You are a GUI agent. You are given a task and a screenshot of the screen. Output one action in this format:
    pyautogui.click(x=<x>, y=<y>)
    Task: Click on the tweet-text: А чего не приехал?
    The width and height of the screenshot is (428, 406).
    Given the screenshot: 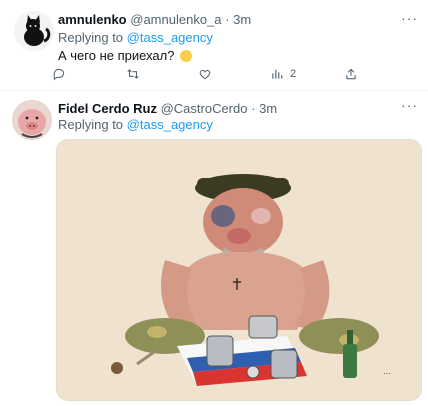 What is the action you would take?
    pyautogui.click(x=125, y=55)
    